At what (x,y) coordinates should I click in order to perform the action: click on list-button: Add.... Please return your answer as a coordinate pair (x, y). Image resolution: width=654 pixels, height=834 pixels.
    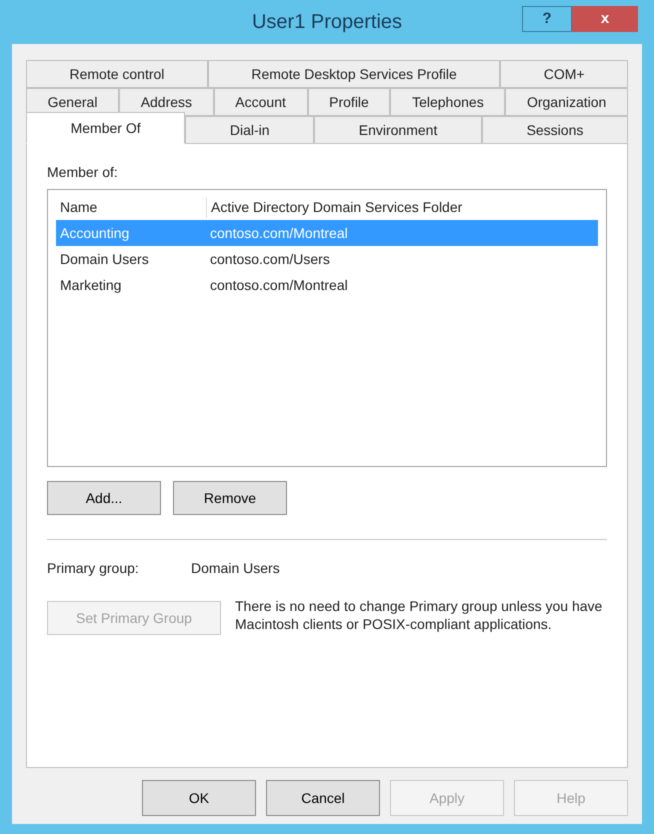
    Looking at the image, I should click on (104, 498).